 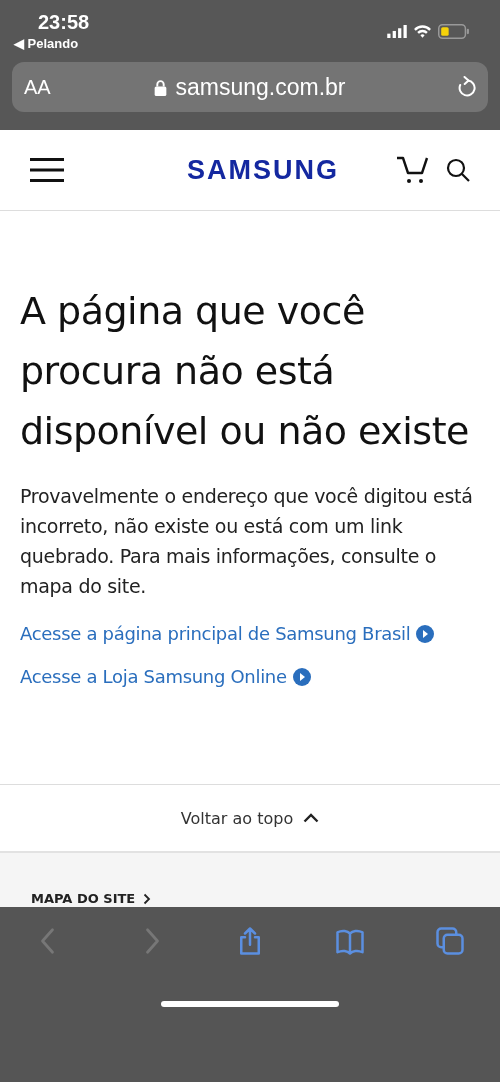 What do you see at coordinates (454, 31) in the screenshot?
I see `battery-icon` at bounding box center [454, 31].